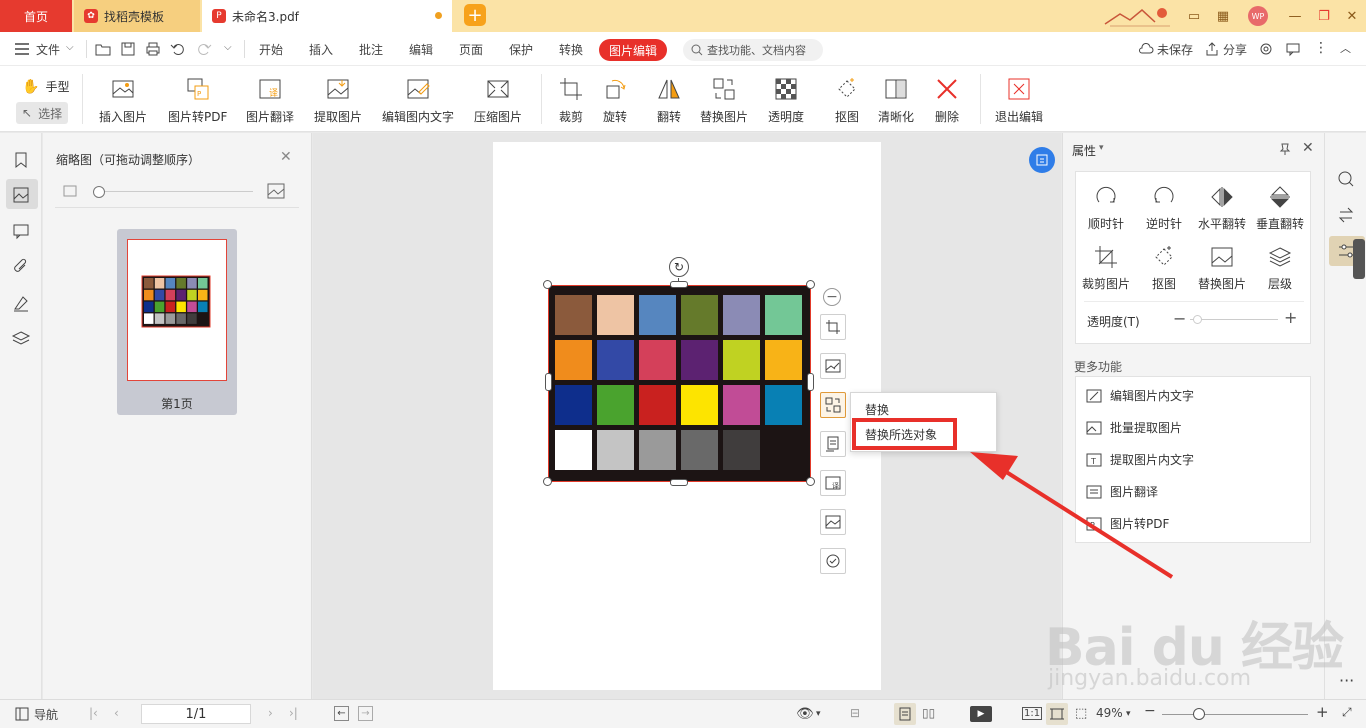 The width and height of the screenshot is (1366, 728). Describe the element at coordinates (810, 382) in the screenshot. I see `resize-handle-right` at that location.